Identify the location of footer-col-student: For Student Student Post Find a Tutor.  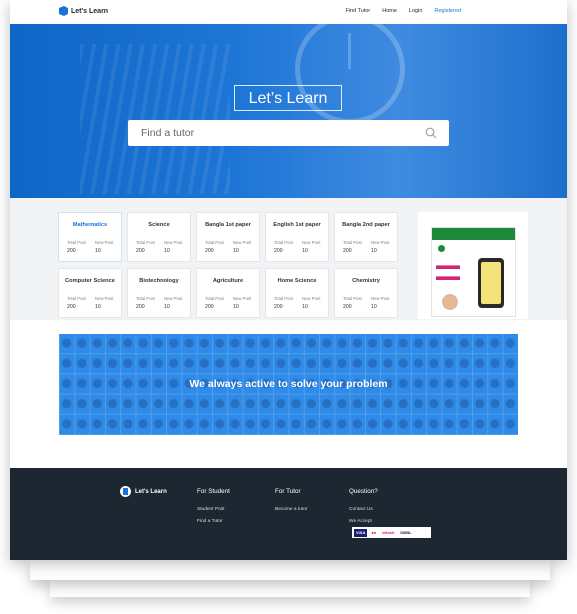
(213, 509).